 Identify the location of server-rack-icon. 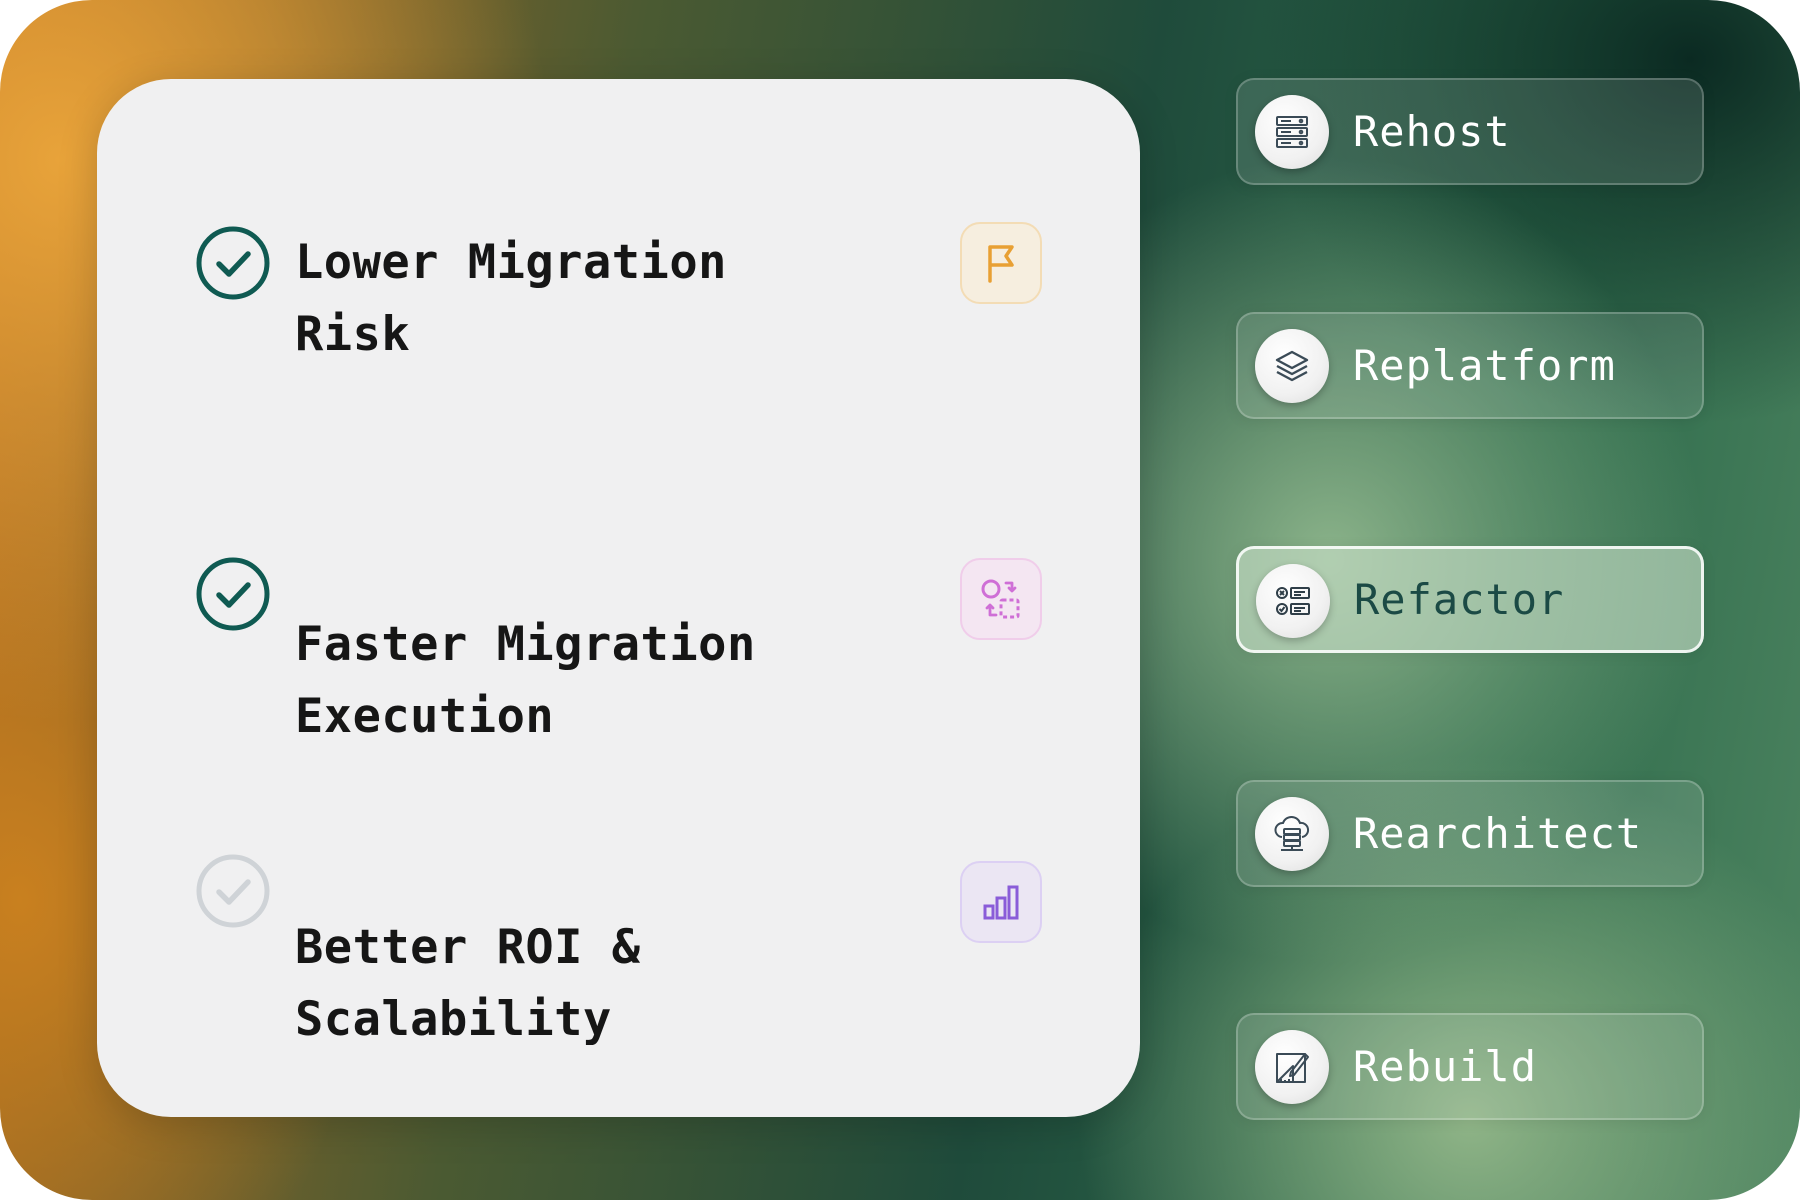
(1292, 132).